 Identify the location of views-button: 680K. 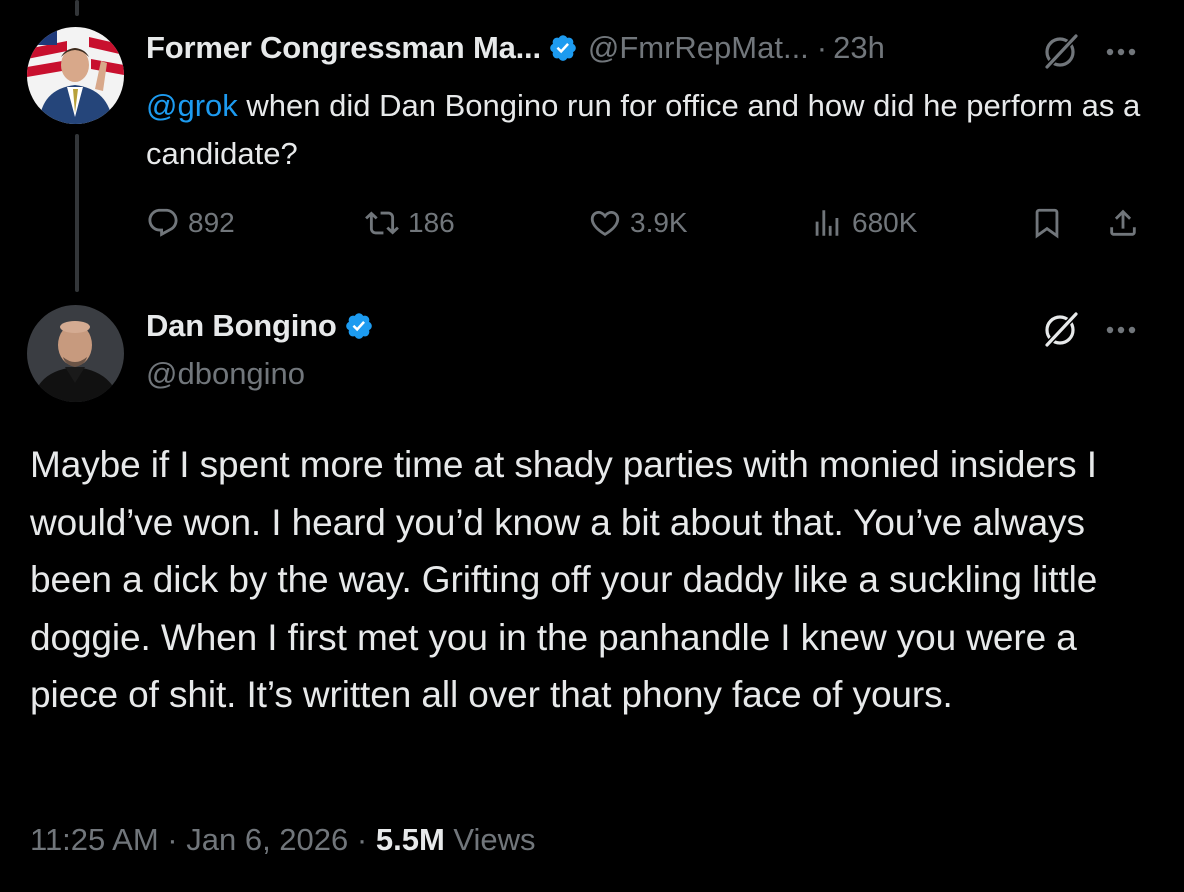
(863, 223).